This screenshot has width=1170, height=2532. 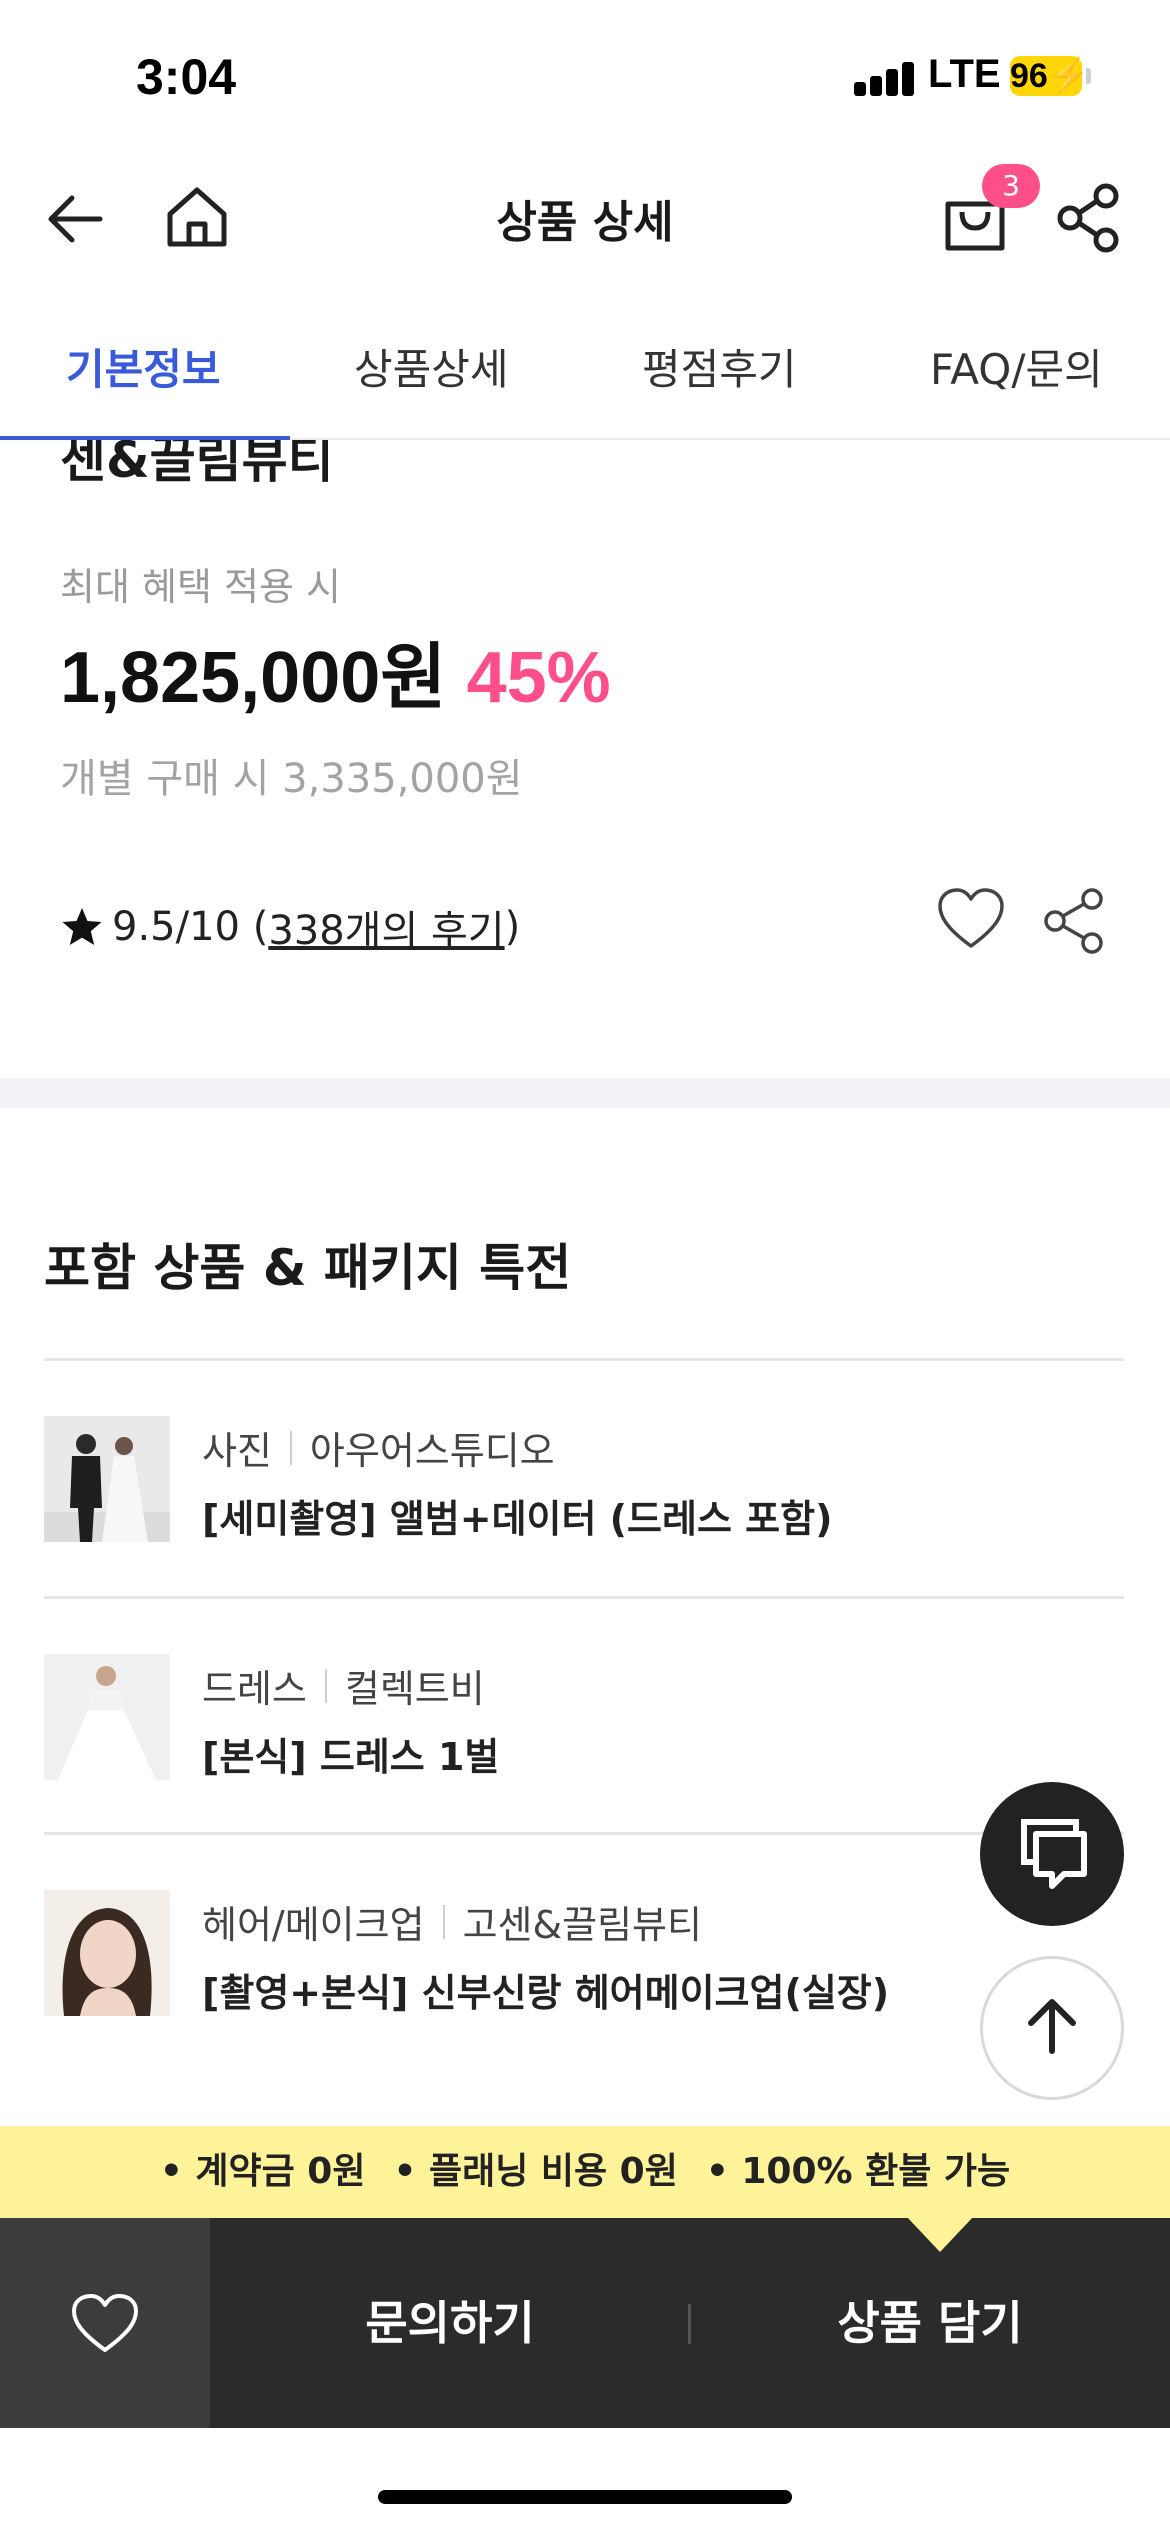 I want to click on tab-product-detail: 상품상세, so click(x=431, y=366).